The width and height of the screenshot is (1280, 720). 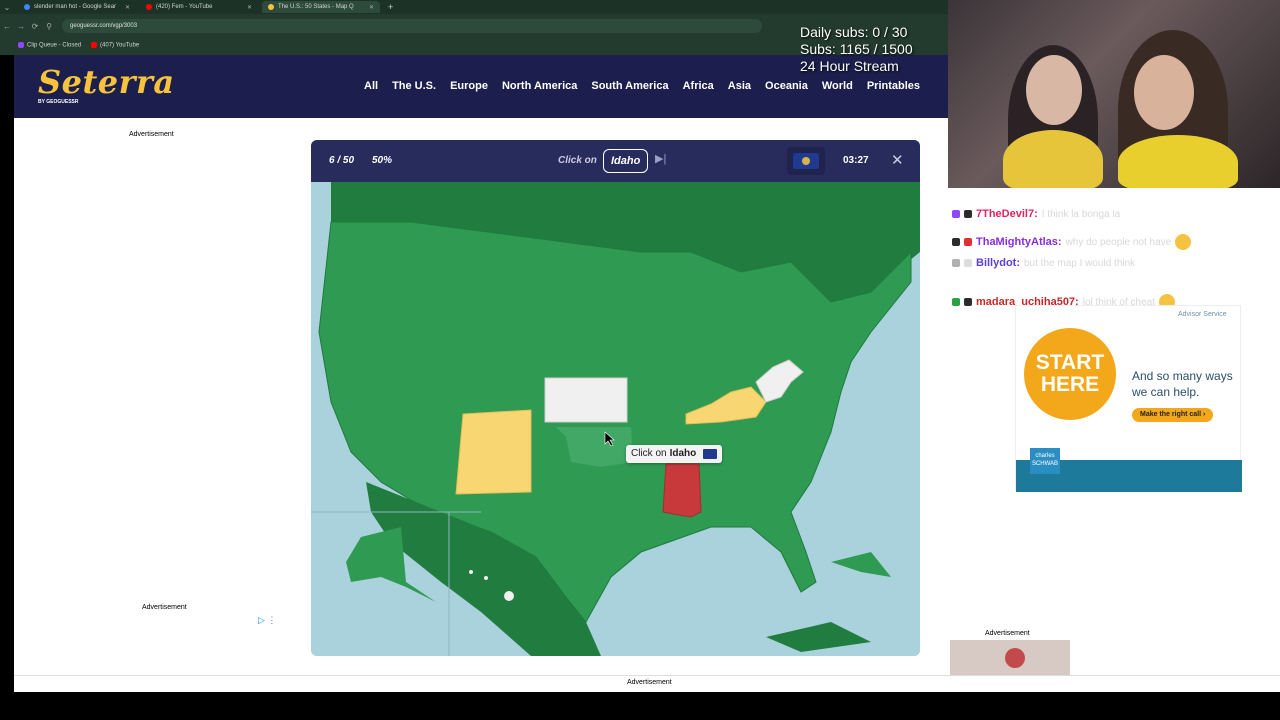 What do you see at coordinates (854, 32) in the screenshot?
I see `overlay-daily-subs: Daily subs: 0 / 30` at bounding box center [854, 32].